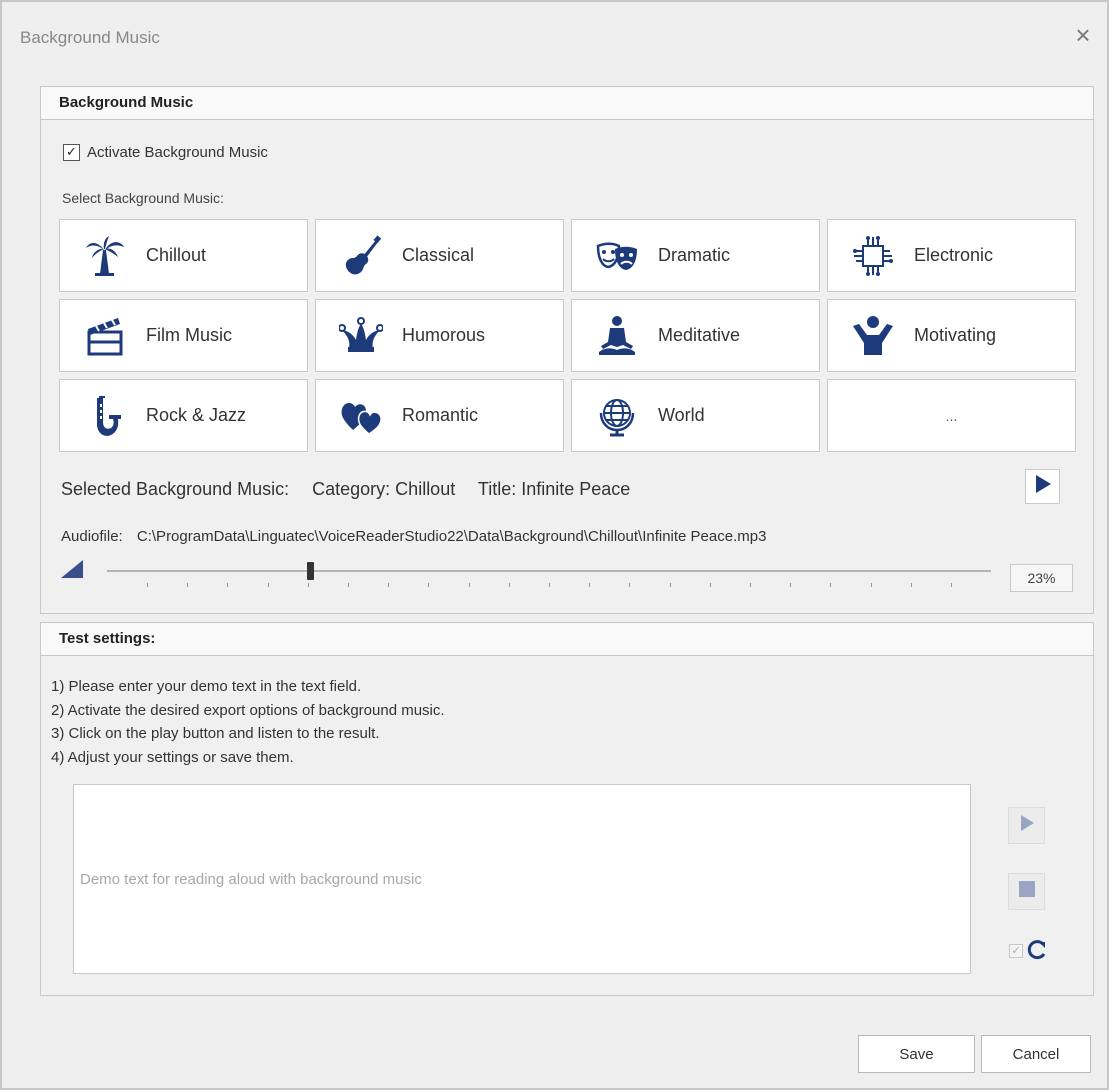 The width and height of the screenshot is (1109, 1090). I want to click on volume-percent: 23%, so click(1041, 578).